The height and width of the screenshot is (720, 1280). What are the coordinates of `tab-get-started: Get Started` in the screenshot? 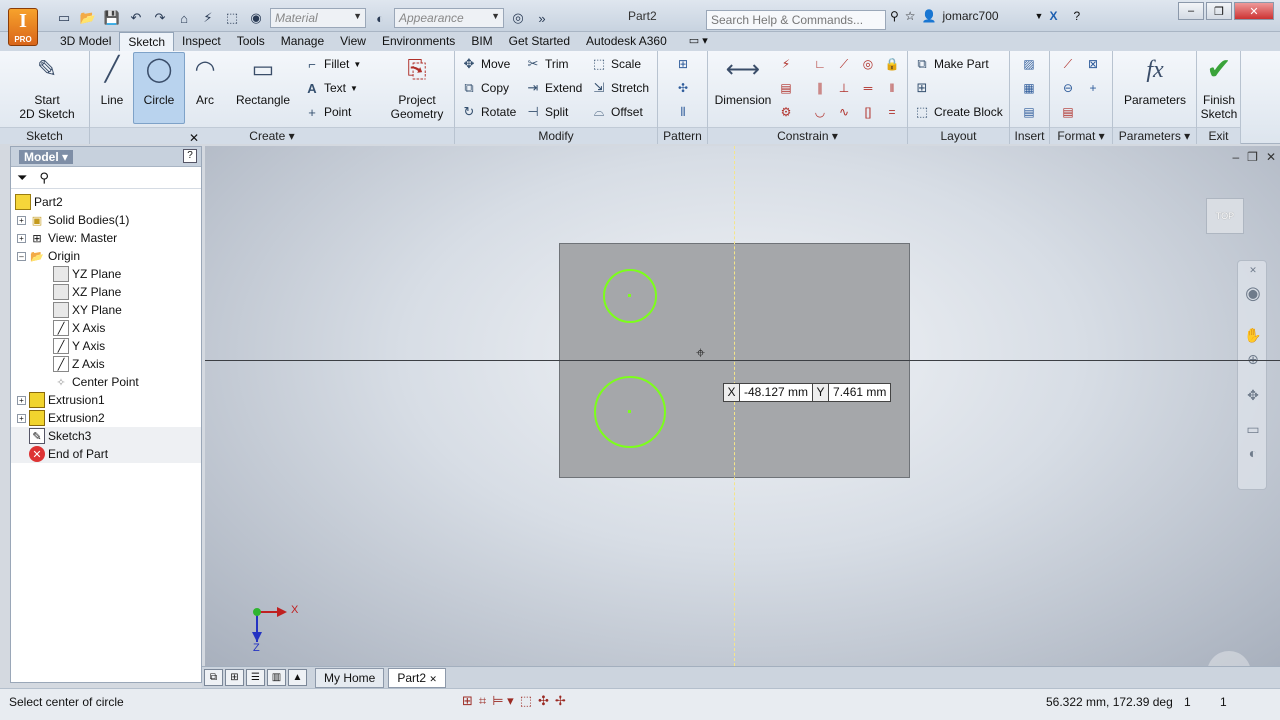 It's located at (539, 41).